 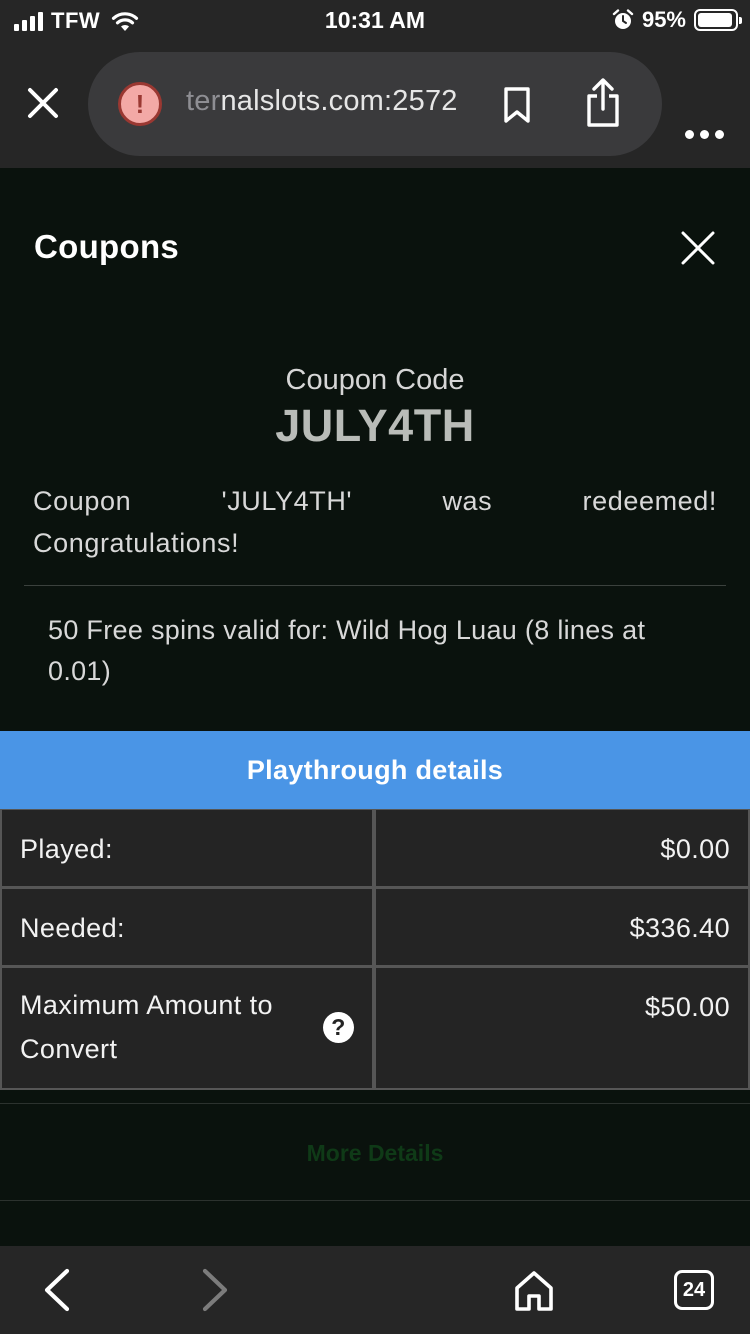 I want to click on tabs-icon: 24, so click(x=694, y=1290).